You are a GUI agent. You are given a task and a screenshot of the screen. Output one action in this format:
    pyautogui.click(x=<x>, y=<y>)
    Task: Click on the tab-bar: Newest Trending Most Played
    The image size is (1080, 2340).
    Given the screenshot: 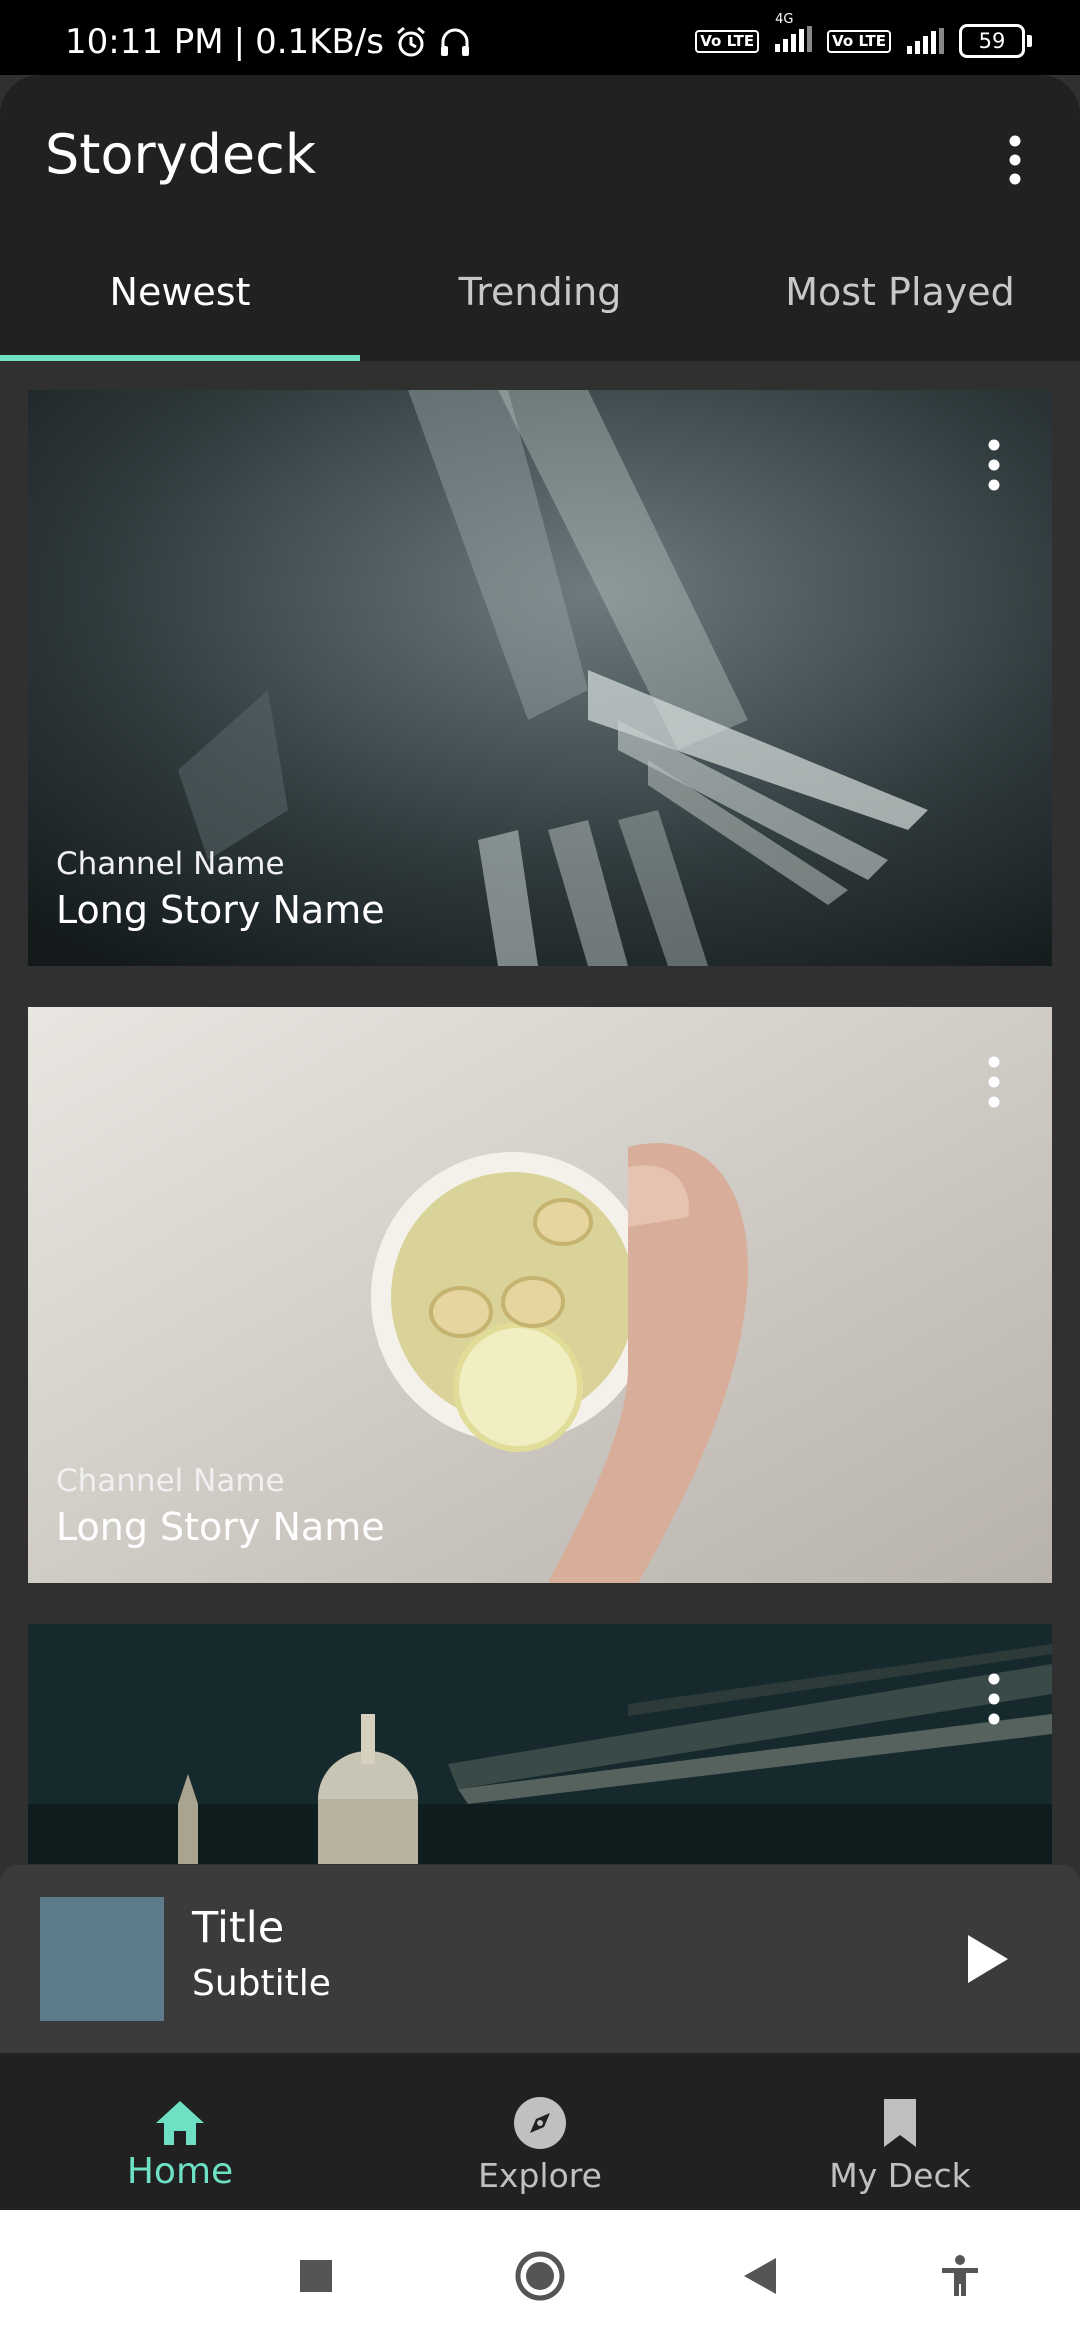 What is the action you would take?
    pyautogui.click(x=540, y=305)
    